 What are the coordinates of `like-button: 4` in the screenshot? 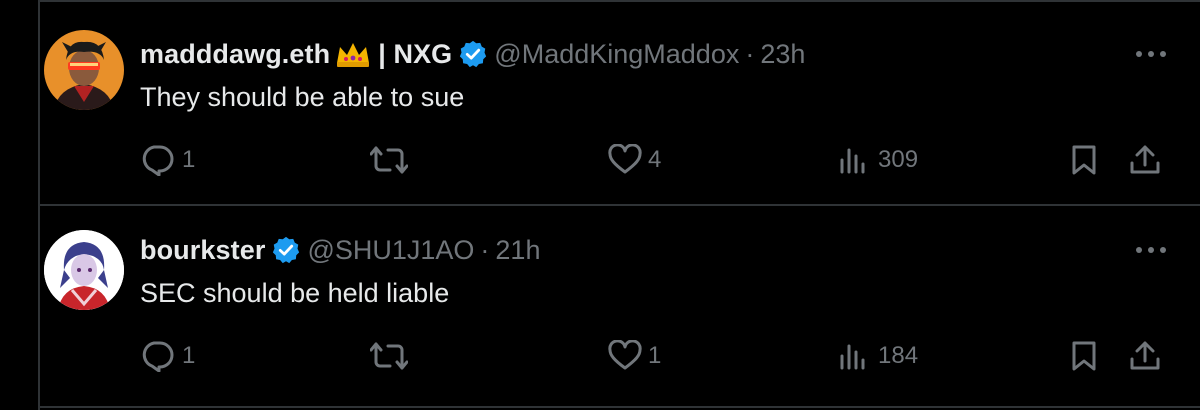 It's located at (634, 160).